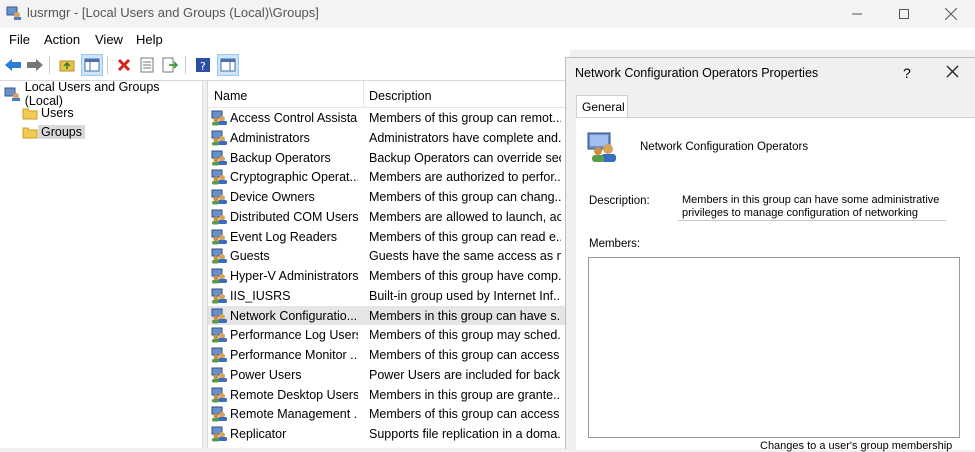 The width and height of the screenshot is (975, 452). What do you see at coordinates (149, 39) in the screenshot?
I see `menu-help: Help` at bounding box center [149, 39].